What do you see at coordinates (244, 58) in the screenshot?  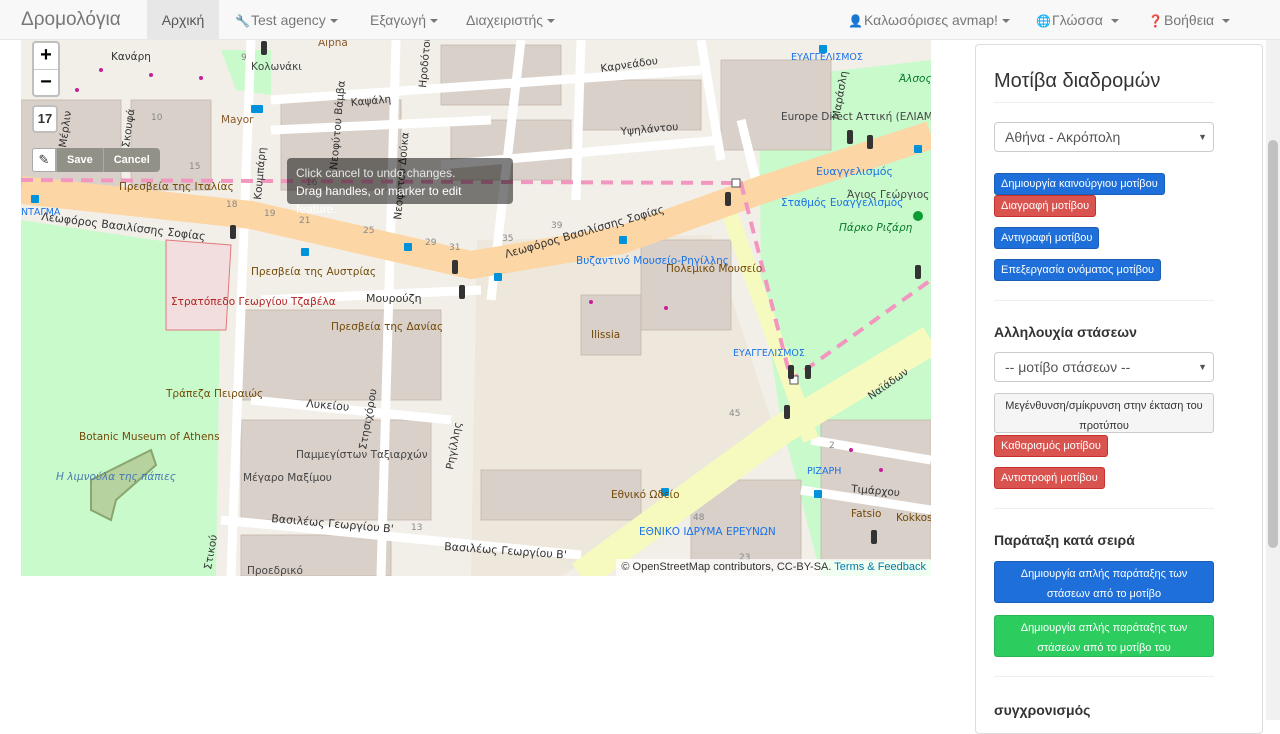 I see `map-label: 9` at bounding box center [244, 58].